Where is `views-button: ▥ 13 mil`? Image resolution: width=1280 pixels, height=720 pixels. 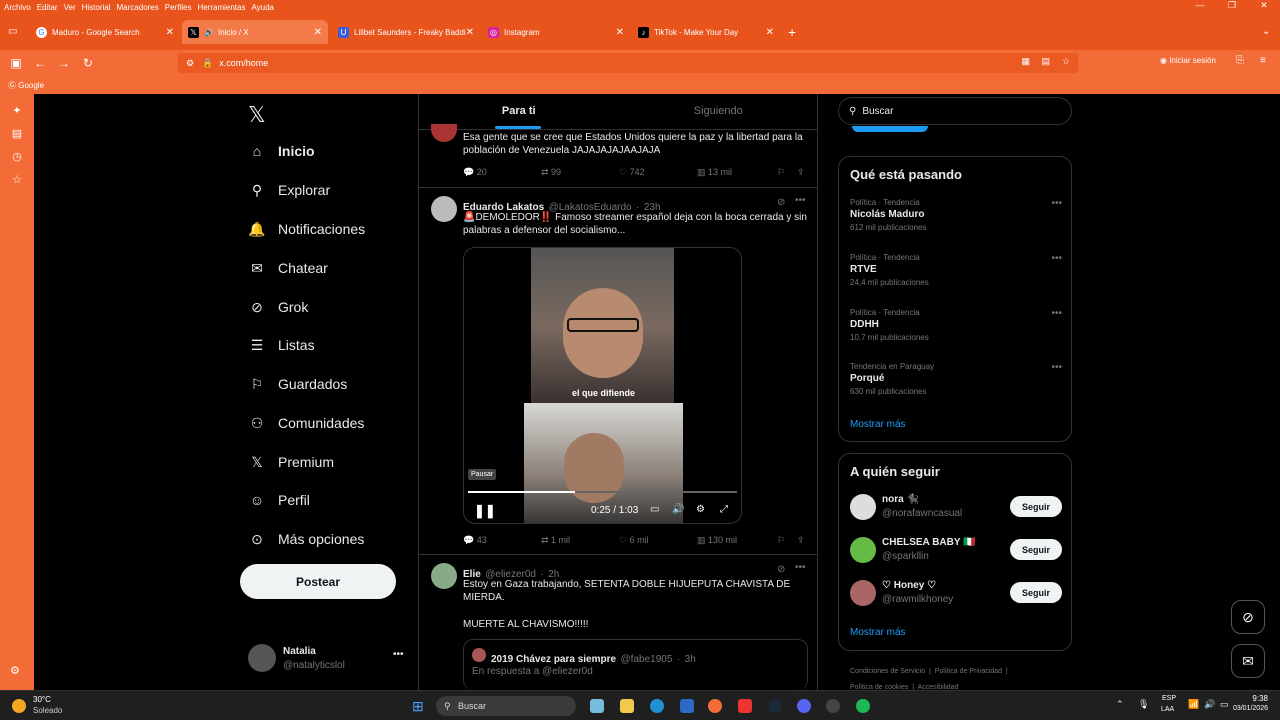 views-button: ▥ 13 mil is located at coordinates (737, 172).